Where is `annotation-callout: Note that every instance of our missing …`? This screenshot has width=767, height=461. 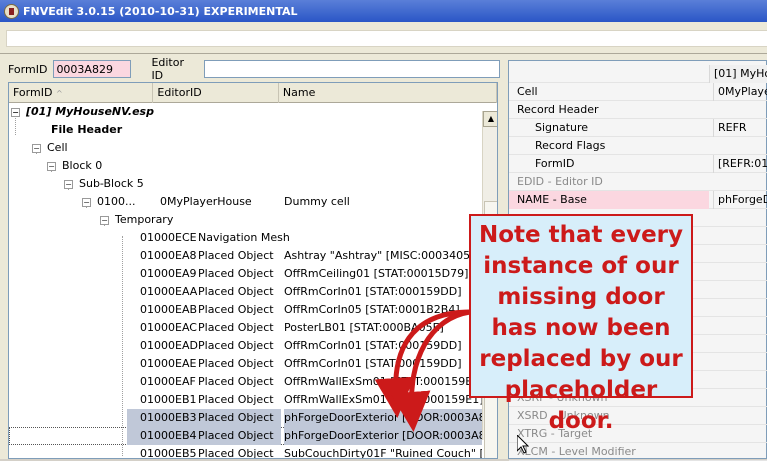 annotation-callout: Note that every instance of our missing … is located at coordinates (581, 324).